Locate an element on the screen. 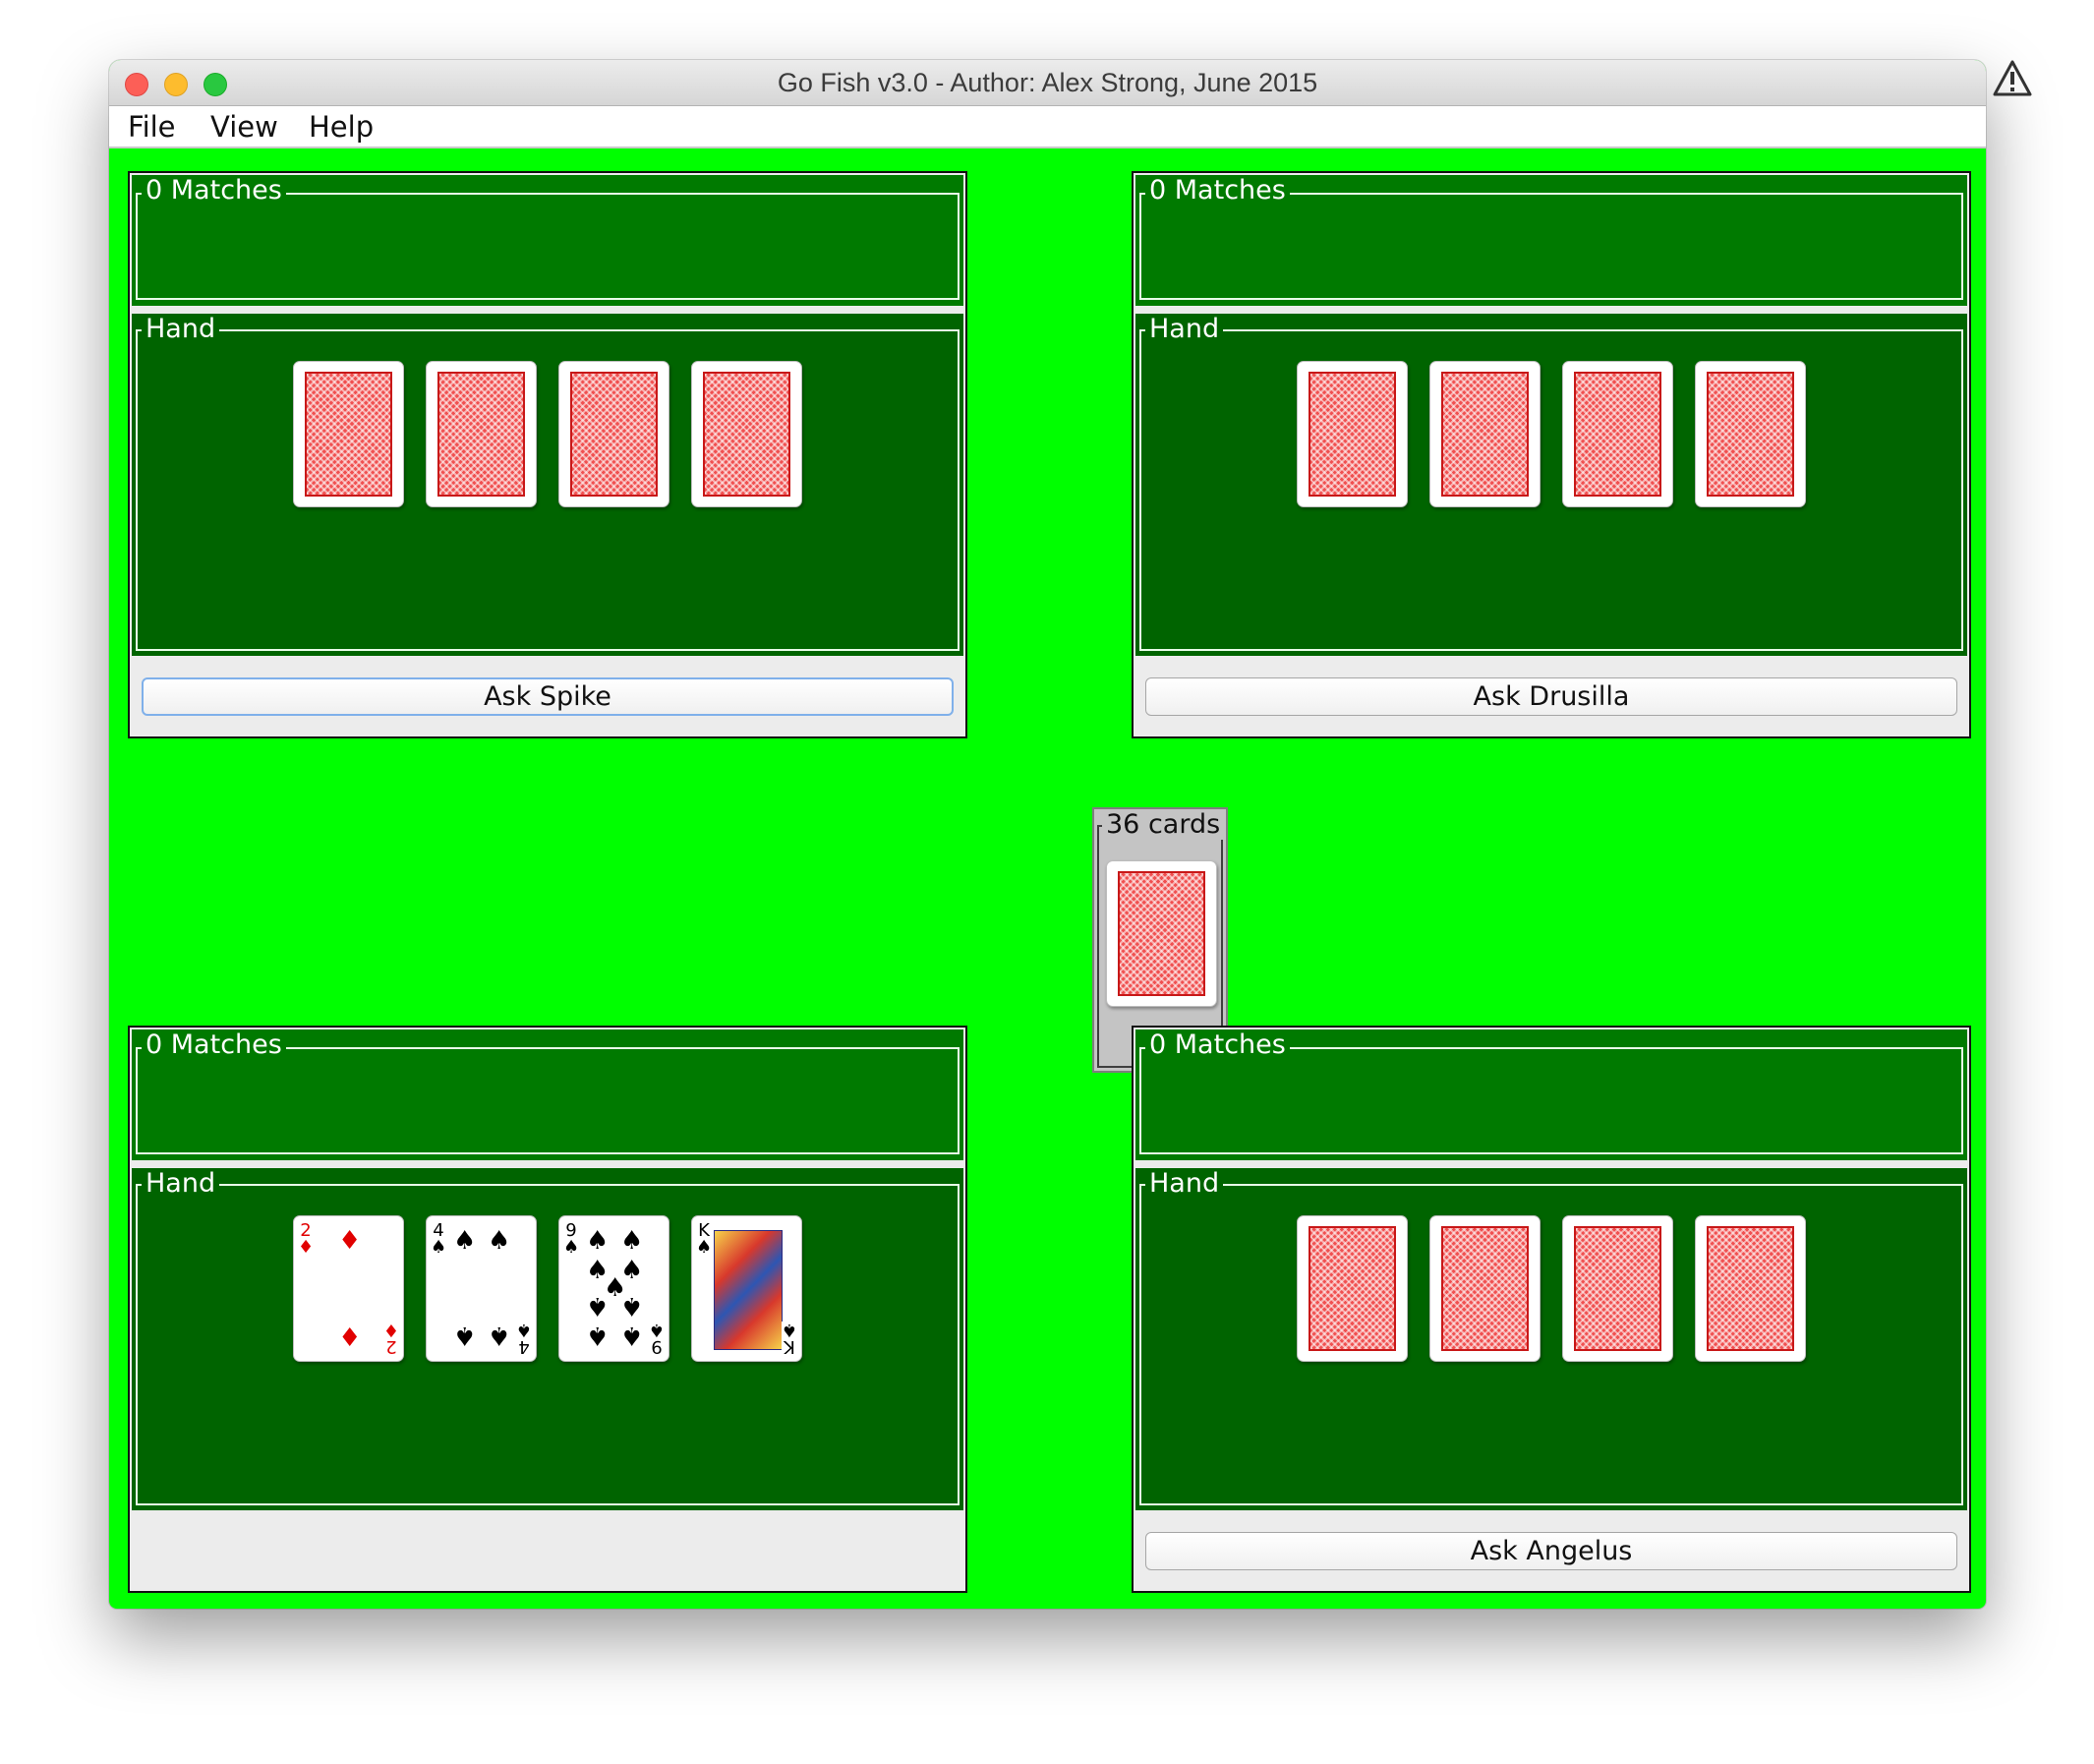  player-panel-spike: 0 Matches Hand Ask Spike is located at coordinates (547, 454).